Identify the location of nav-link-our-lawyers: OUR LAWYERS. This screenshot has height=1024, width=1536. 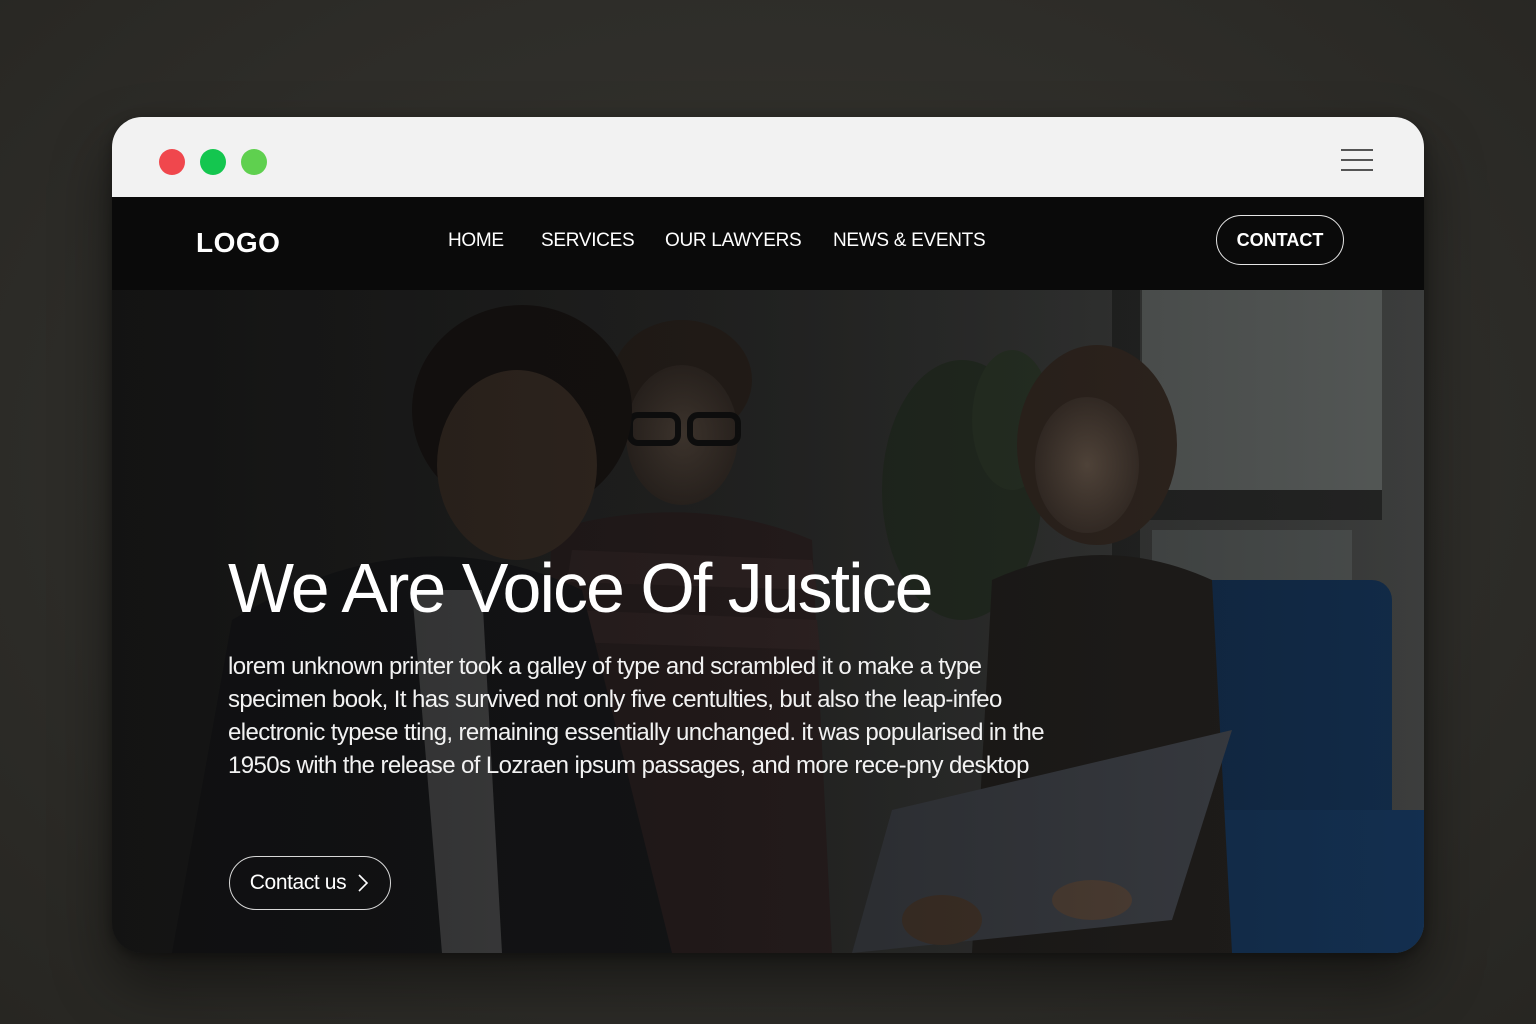
(733, 241).